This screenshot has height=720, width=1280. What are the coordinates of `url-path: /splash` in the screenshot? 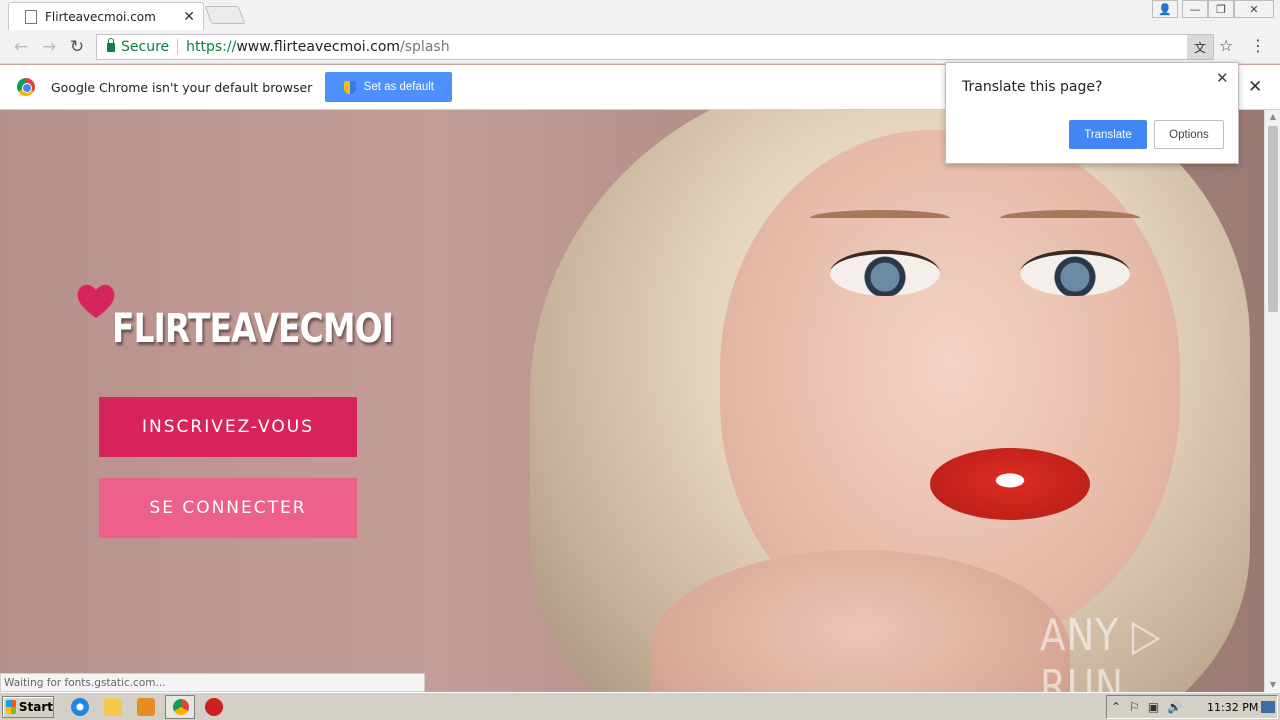 It's located at (425, 47).